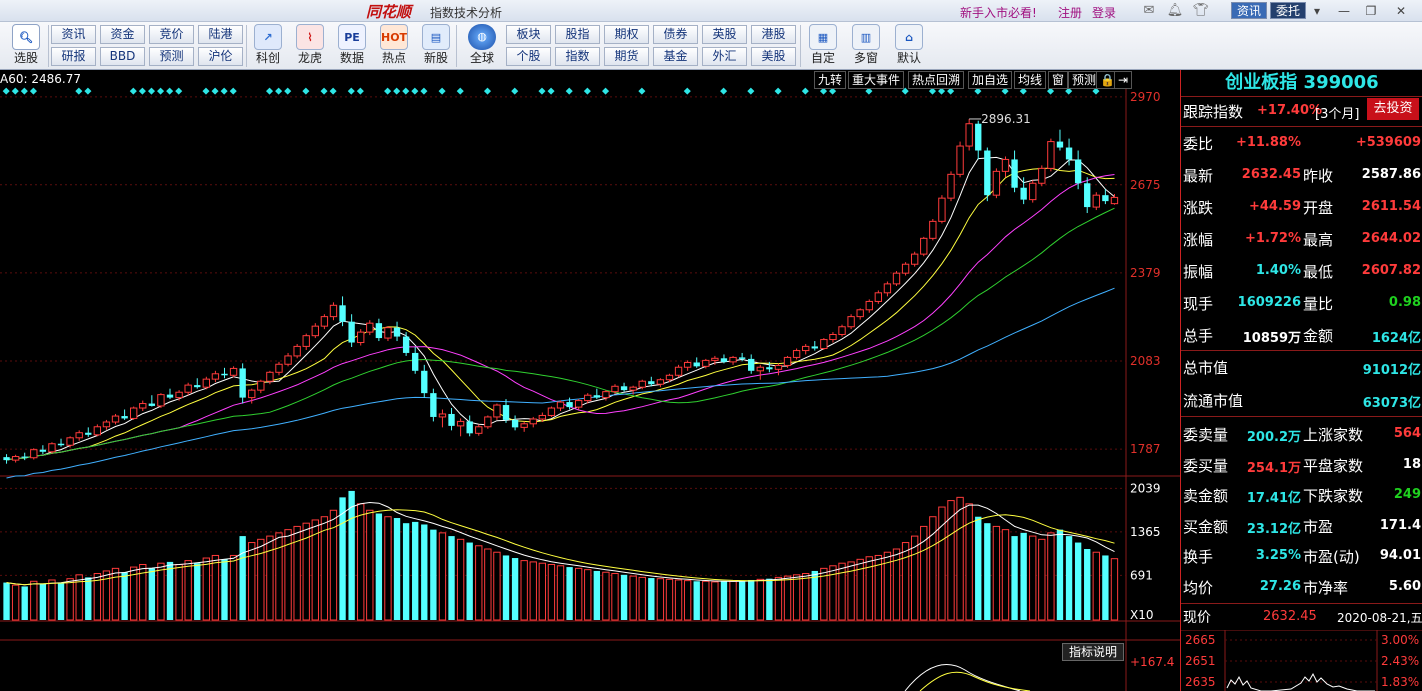  I want to click on login-link: 登录, so click(1104, 12).